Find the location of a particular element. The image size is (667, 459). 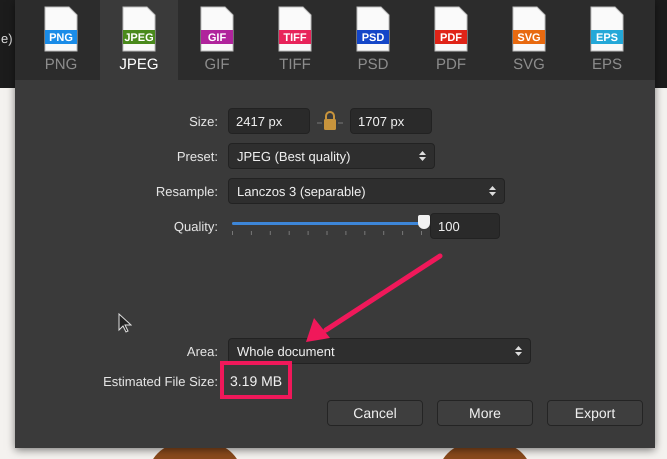

format-tab: JPEG JPEG is located at coordinates (139, 40).